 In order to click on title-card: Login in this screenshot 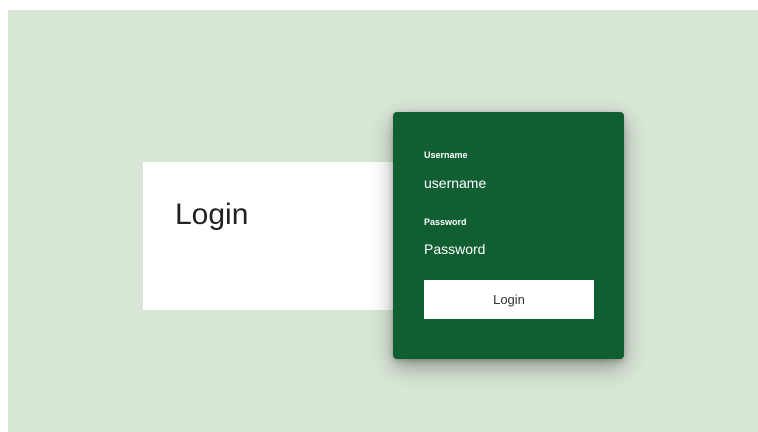, I will do `click(283, 236)`.